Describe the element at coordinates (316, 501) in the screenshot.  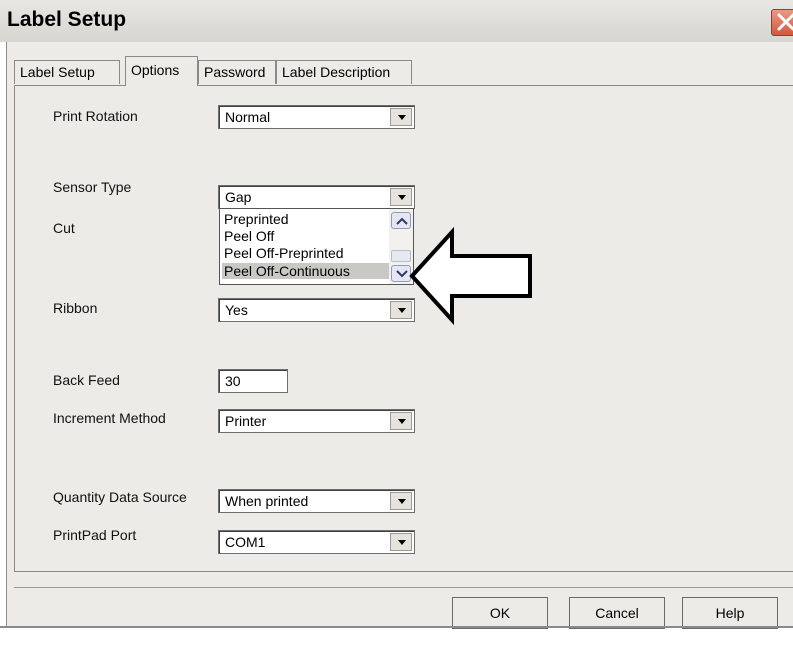
I see `quantity-data-source-select: When printed` at that location.